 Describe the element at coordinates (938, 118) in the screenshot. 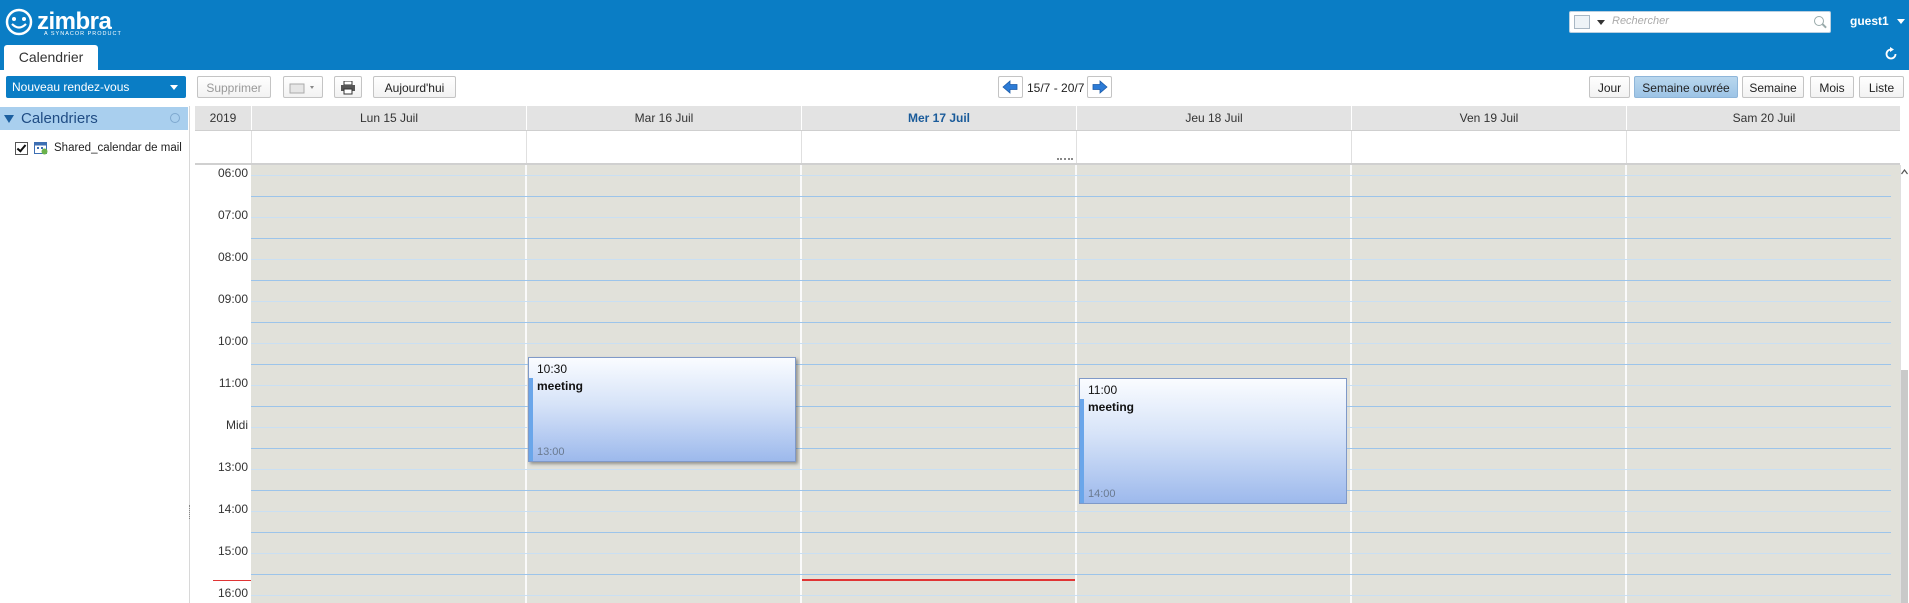

I see `day-header: Mer 17 Juil` at that location.